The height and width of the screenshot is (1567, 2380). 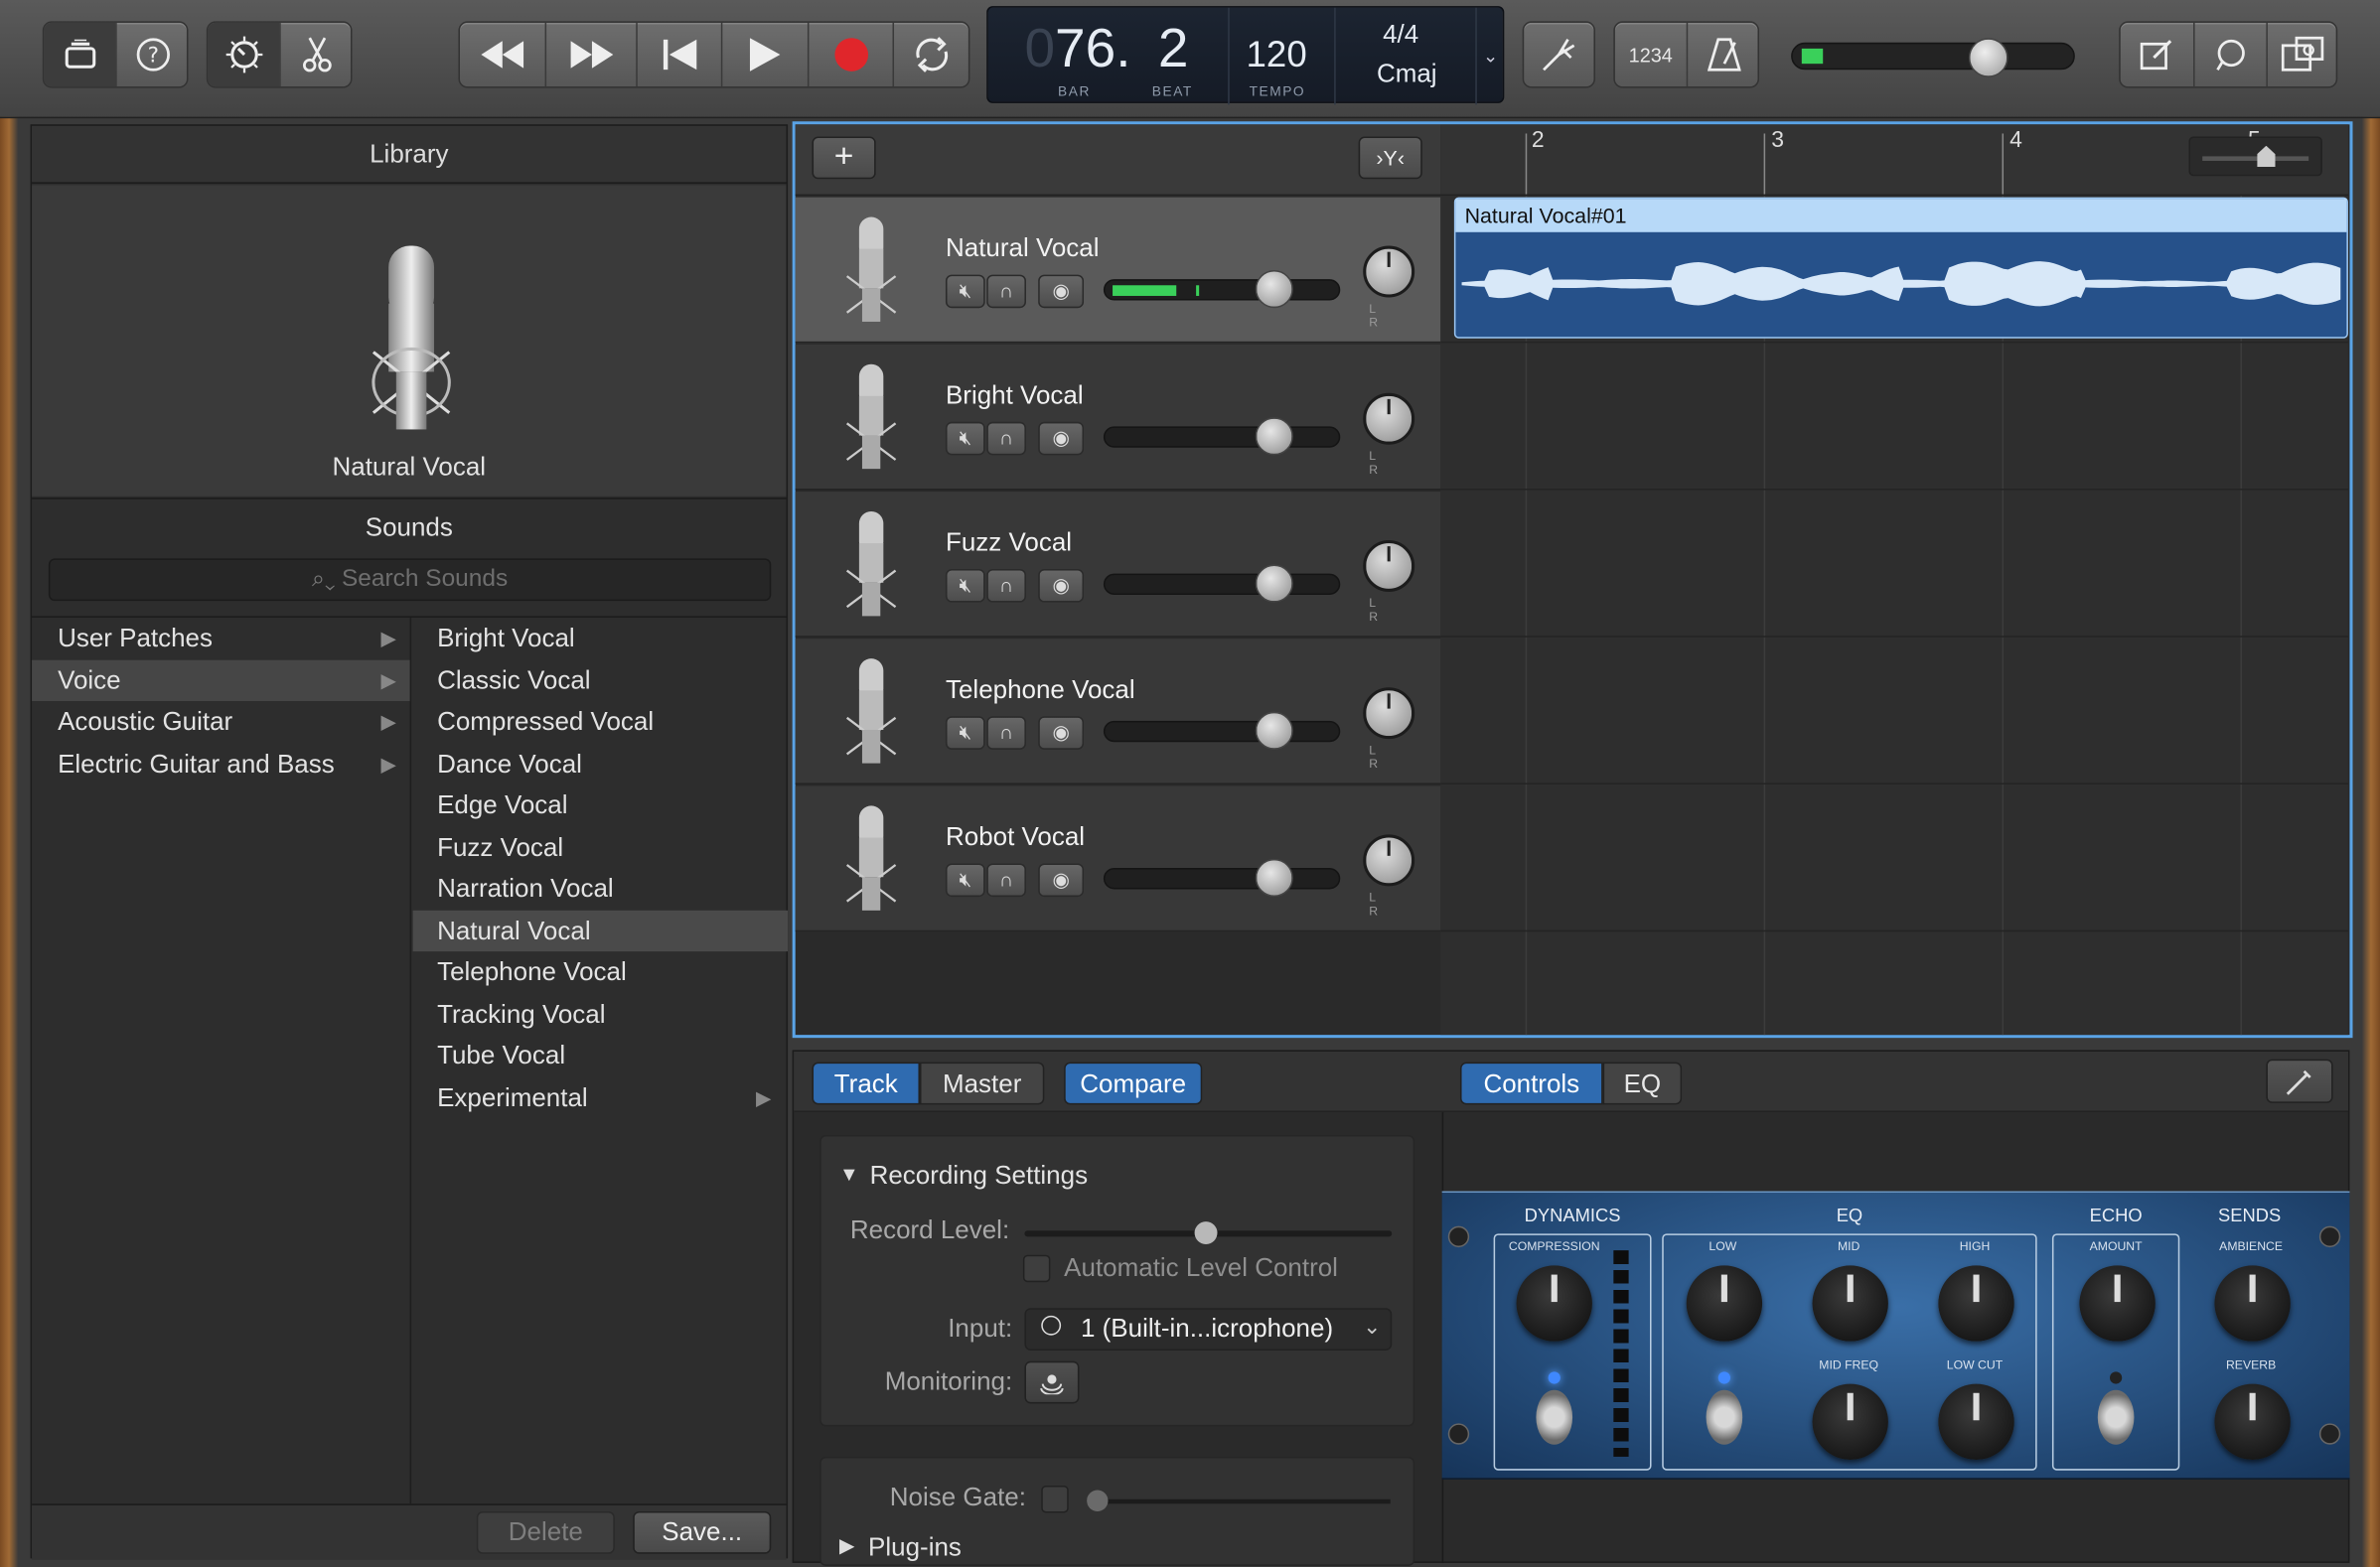 I want to click on sound-item: Natural Vocal, so click(x=600, y=930).